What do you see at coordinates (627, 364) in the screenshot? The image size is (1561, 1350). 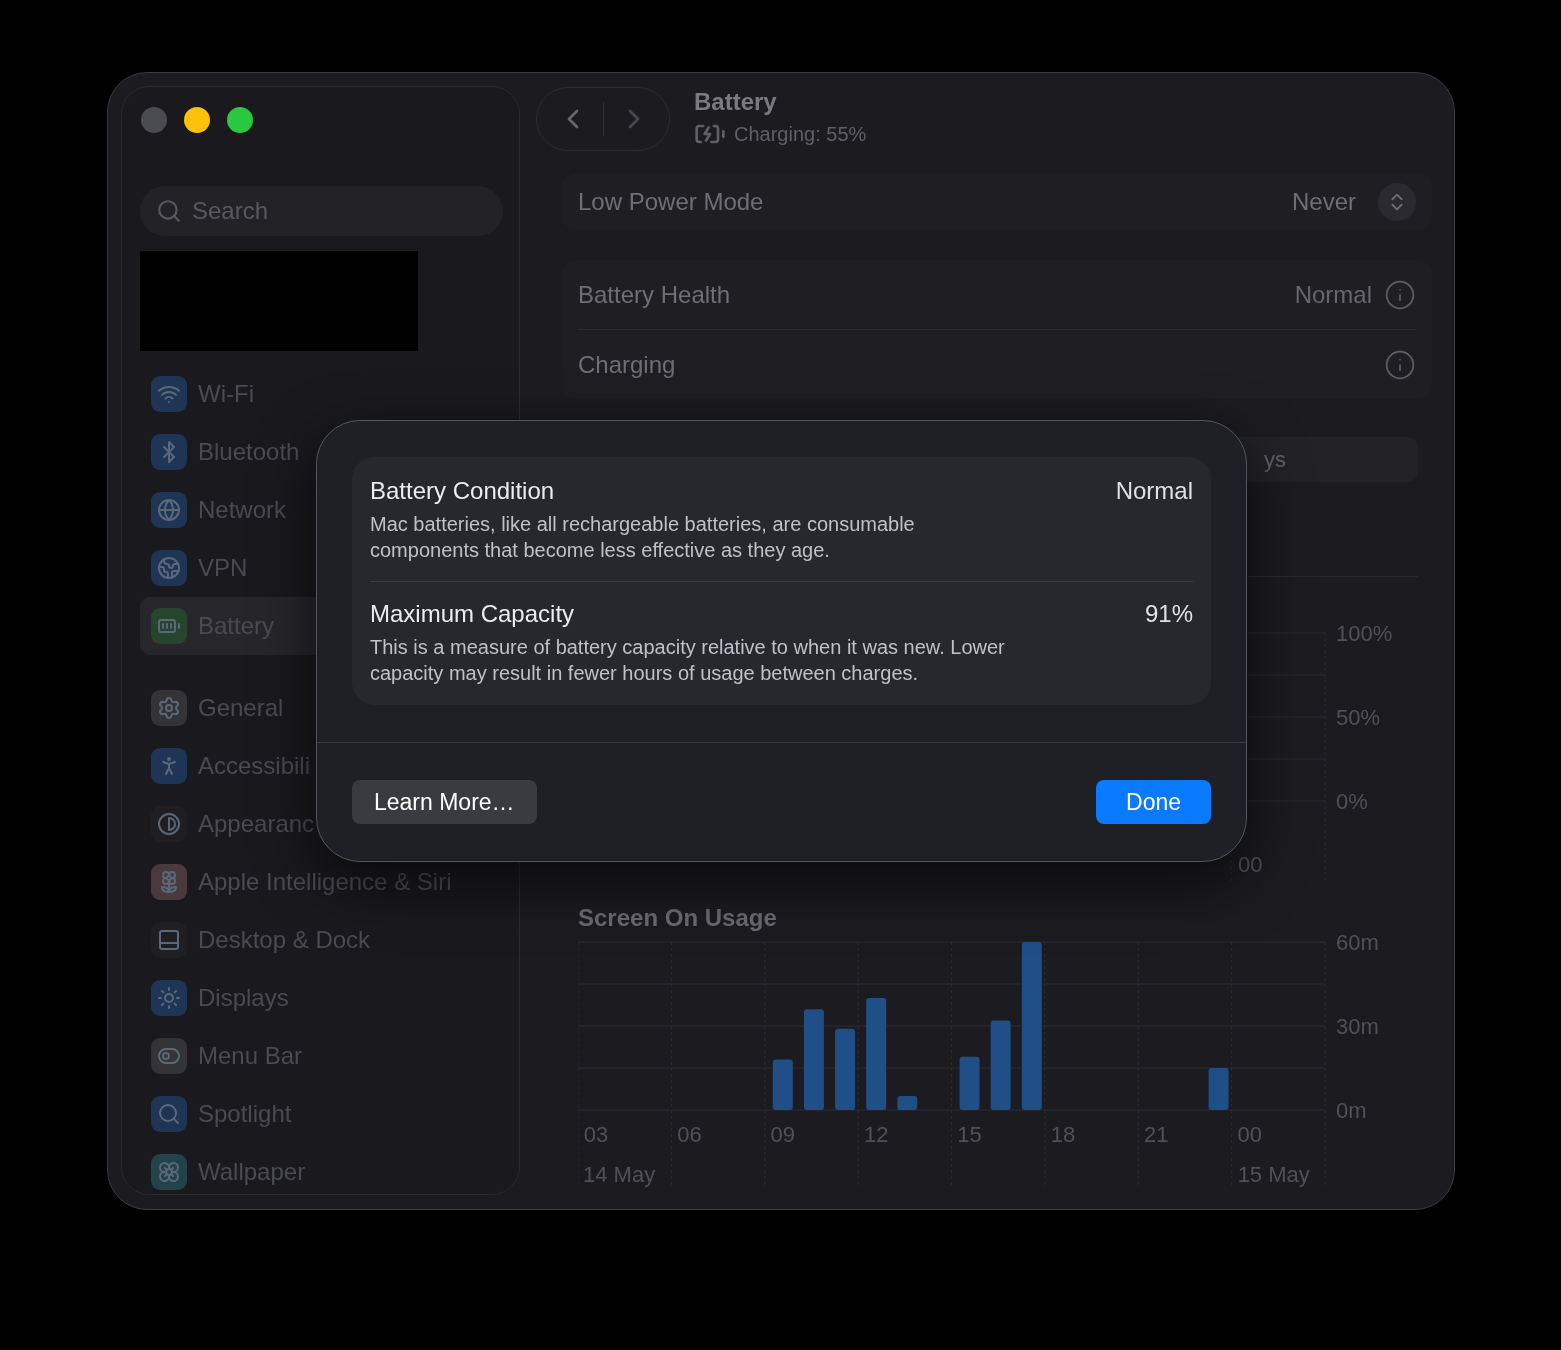 I see `setting-label: Charging` at bounding box center [627, 364].